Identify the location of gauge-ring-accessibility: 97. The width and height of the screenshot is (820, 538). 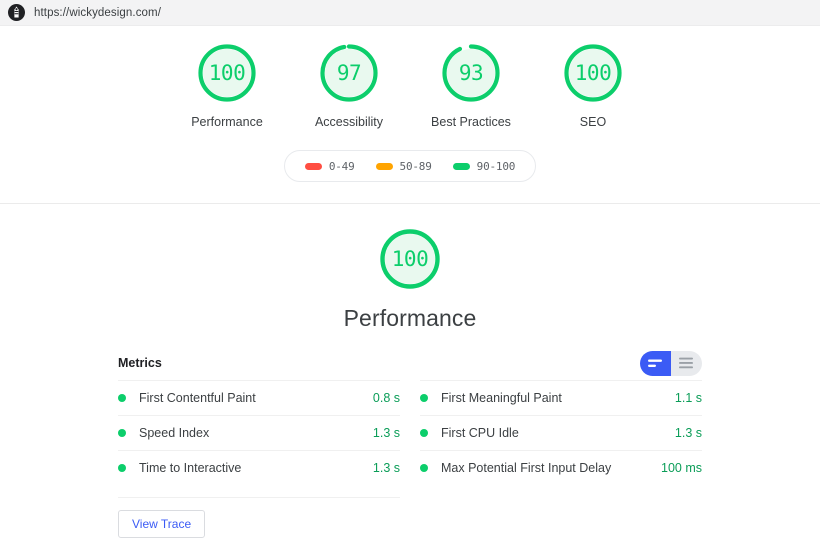
(349, 73).